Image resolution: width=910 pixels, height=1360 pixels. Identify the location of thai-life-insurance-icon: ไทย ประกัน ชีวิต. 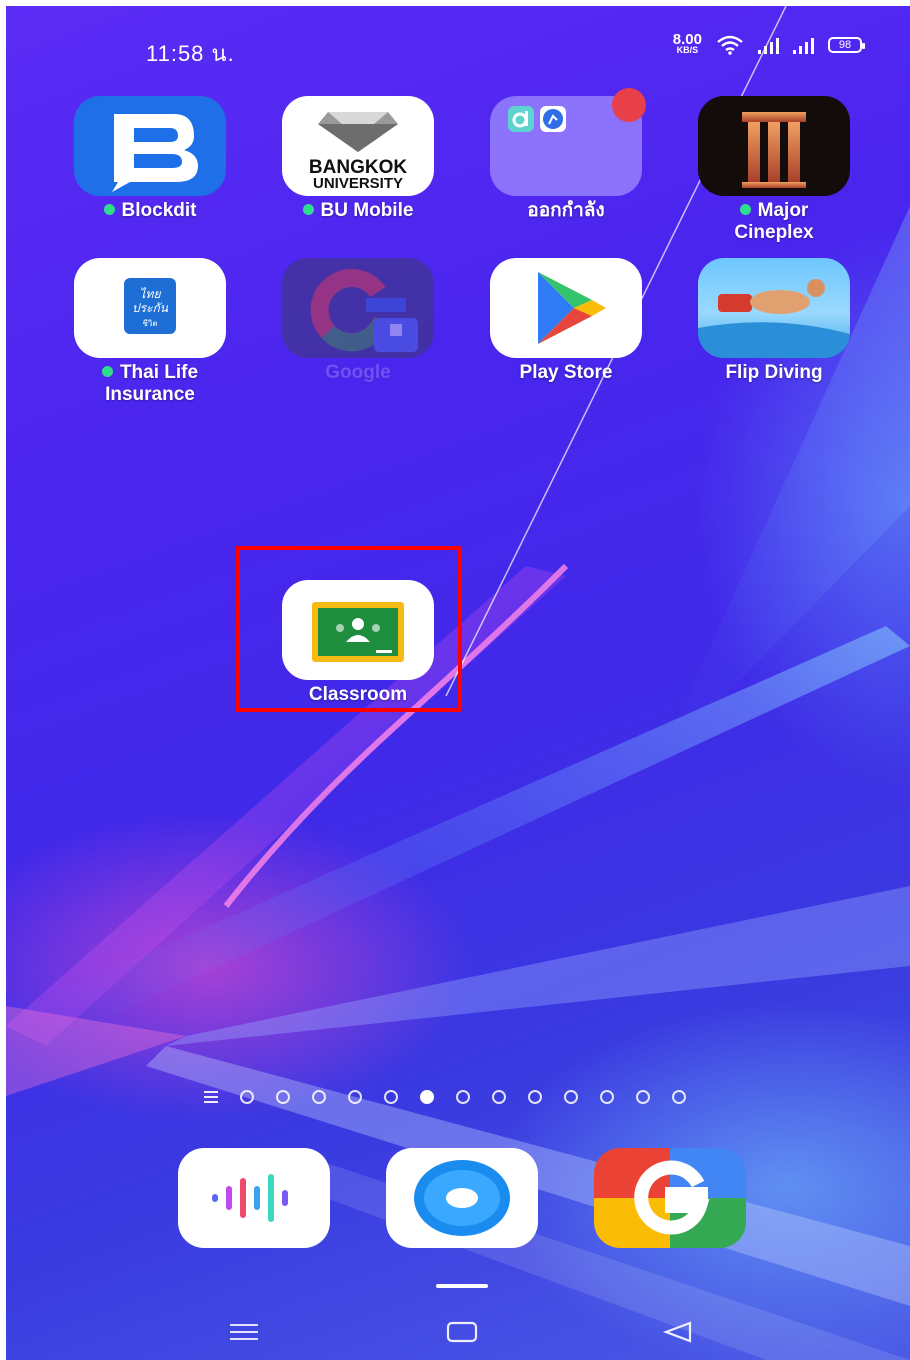
(150, 308).